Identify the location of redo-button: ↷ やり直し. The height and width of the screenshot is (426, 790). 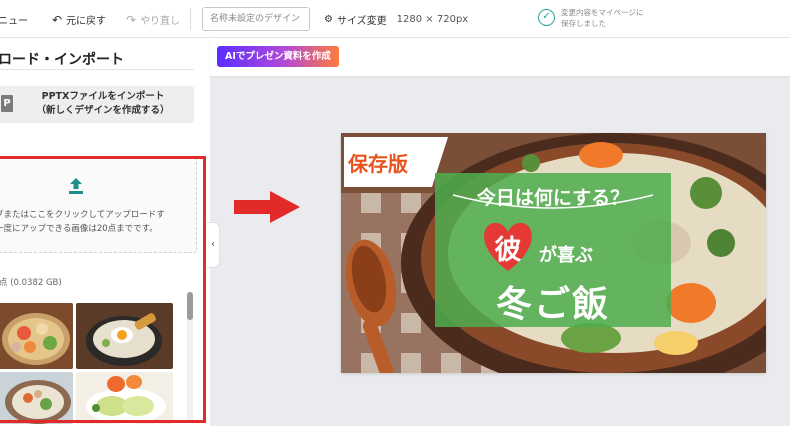
(153, 20).